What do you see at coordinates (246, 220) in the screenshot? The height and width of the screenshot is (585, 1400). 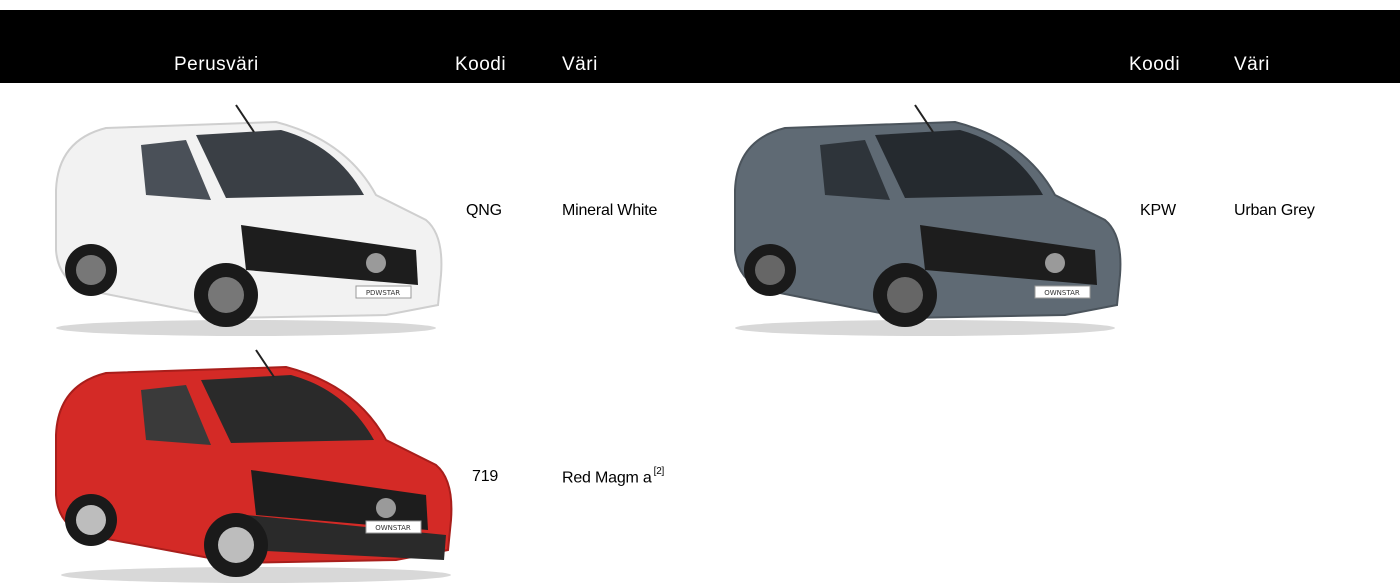 I see `van-image-white: PDWSTAR` at bounding box center [246, 220].